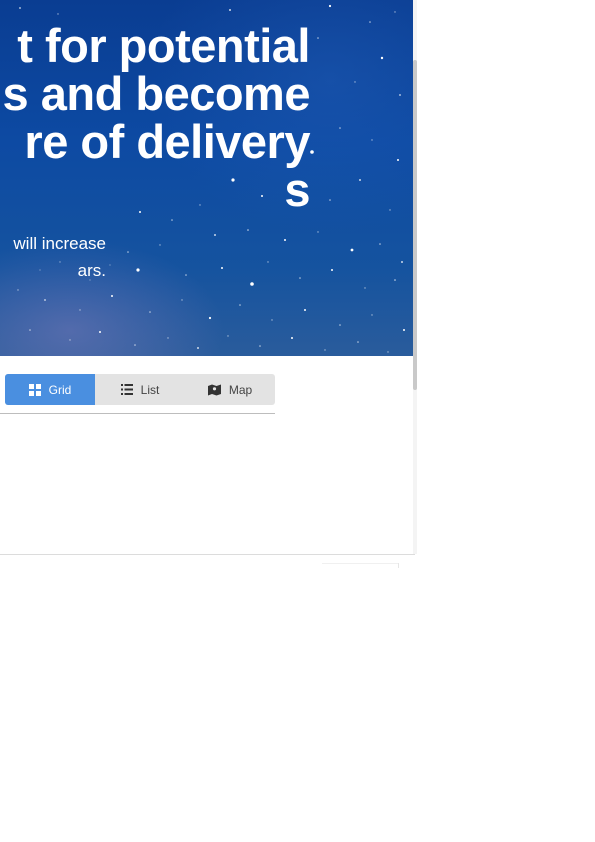 This screenshot has height=842, width=595. Describe the element at coordinates (240, 389) in the screenshot. I see `map-view-label: Map` at that location.